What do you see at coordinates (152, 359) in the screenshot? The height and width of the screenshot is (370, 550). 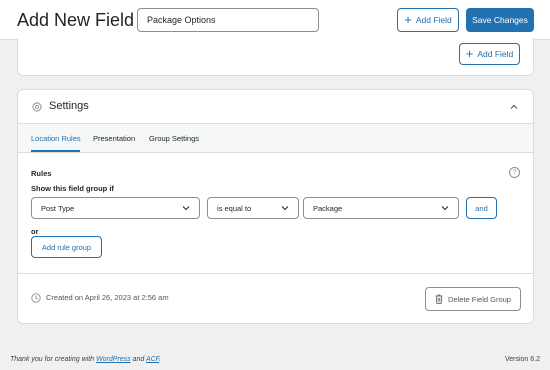 I see `acf-link: ACF` at bounding box center [152, 359].